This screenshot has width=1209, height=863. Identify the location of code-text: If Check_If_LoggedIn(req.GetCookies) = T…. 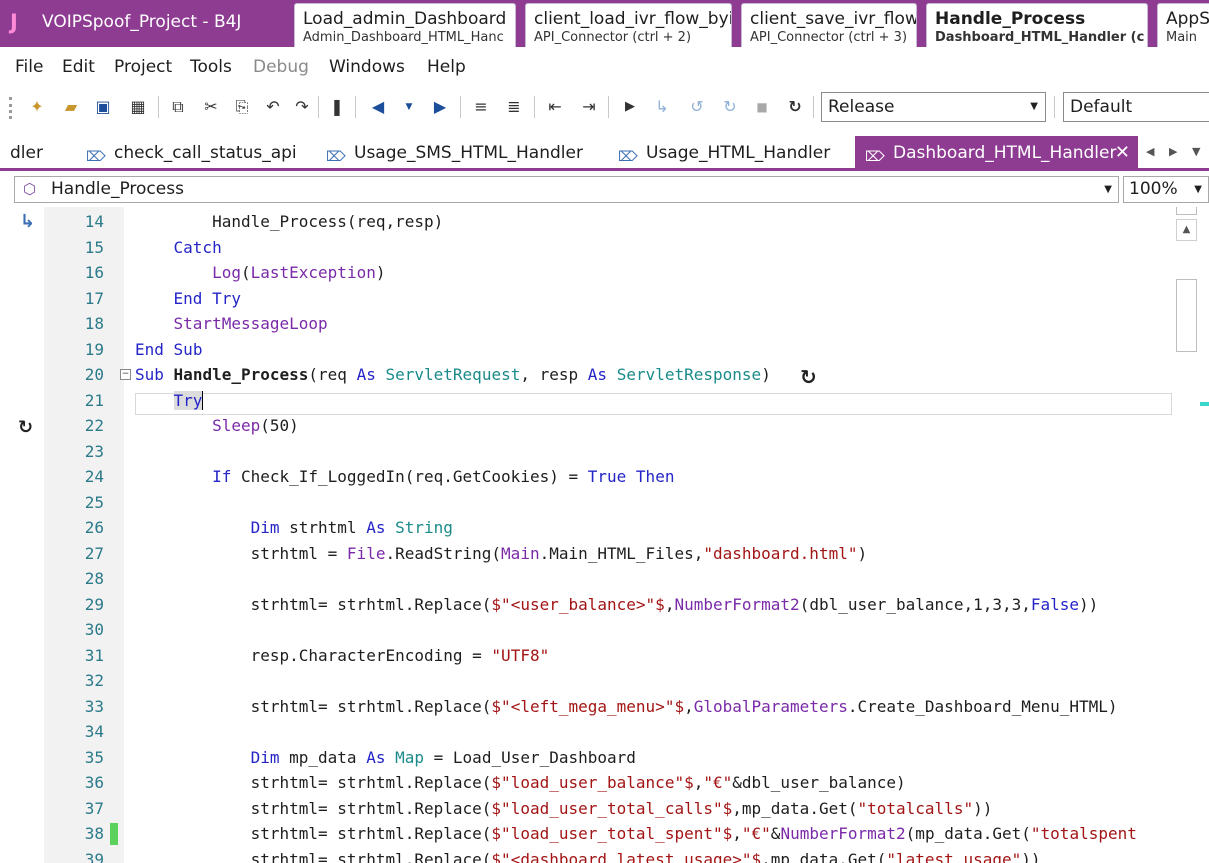
(404, 476).